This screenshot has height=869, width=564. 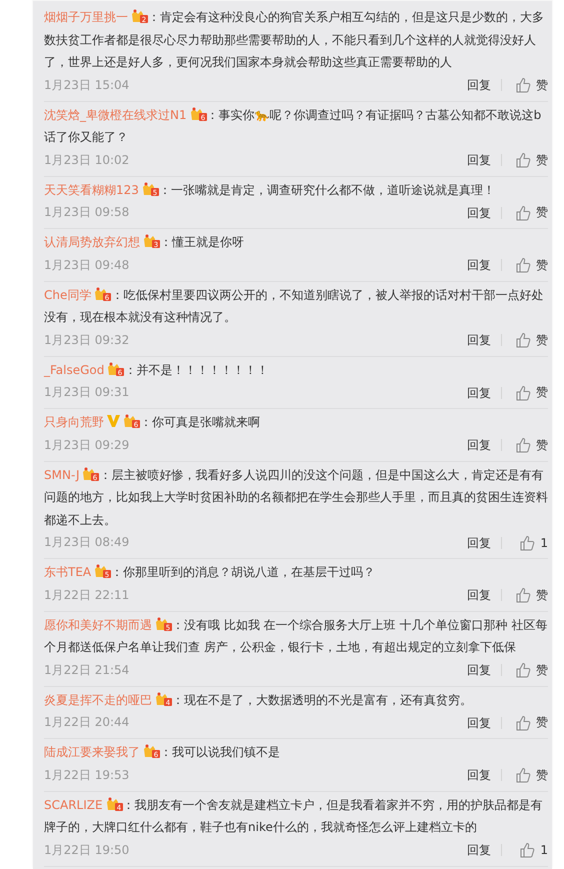 What do you see at coordinates (87, 265) in the screenshot?
I see `comment-time: 1月23日 09:48` at bounding box center [87, 265].